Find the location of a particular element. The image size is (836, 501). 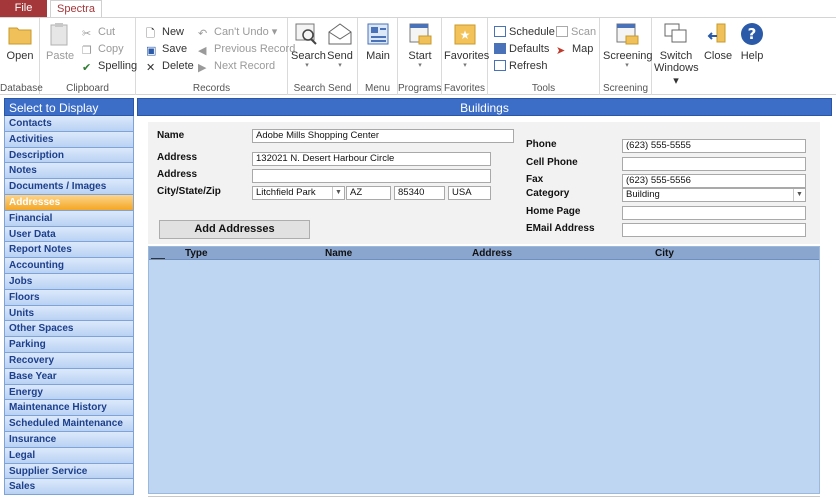

nav-item-description: Description is located at coordinates (69, 155).